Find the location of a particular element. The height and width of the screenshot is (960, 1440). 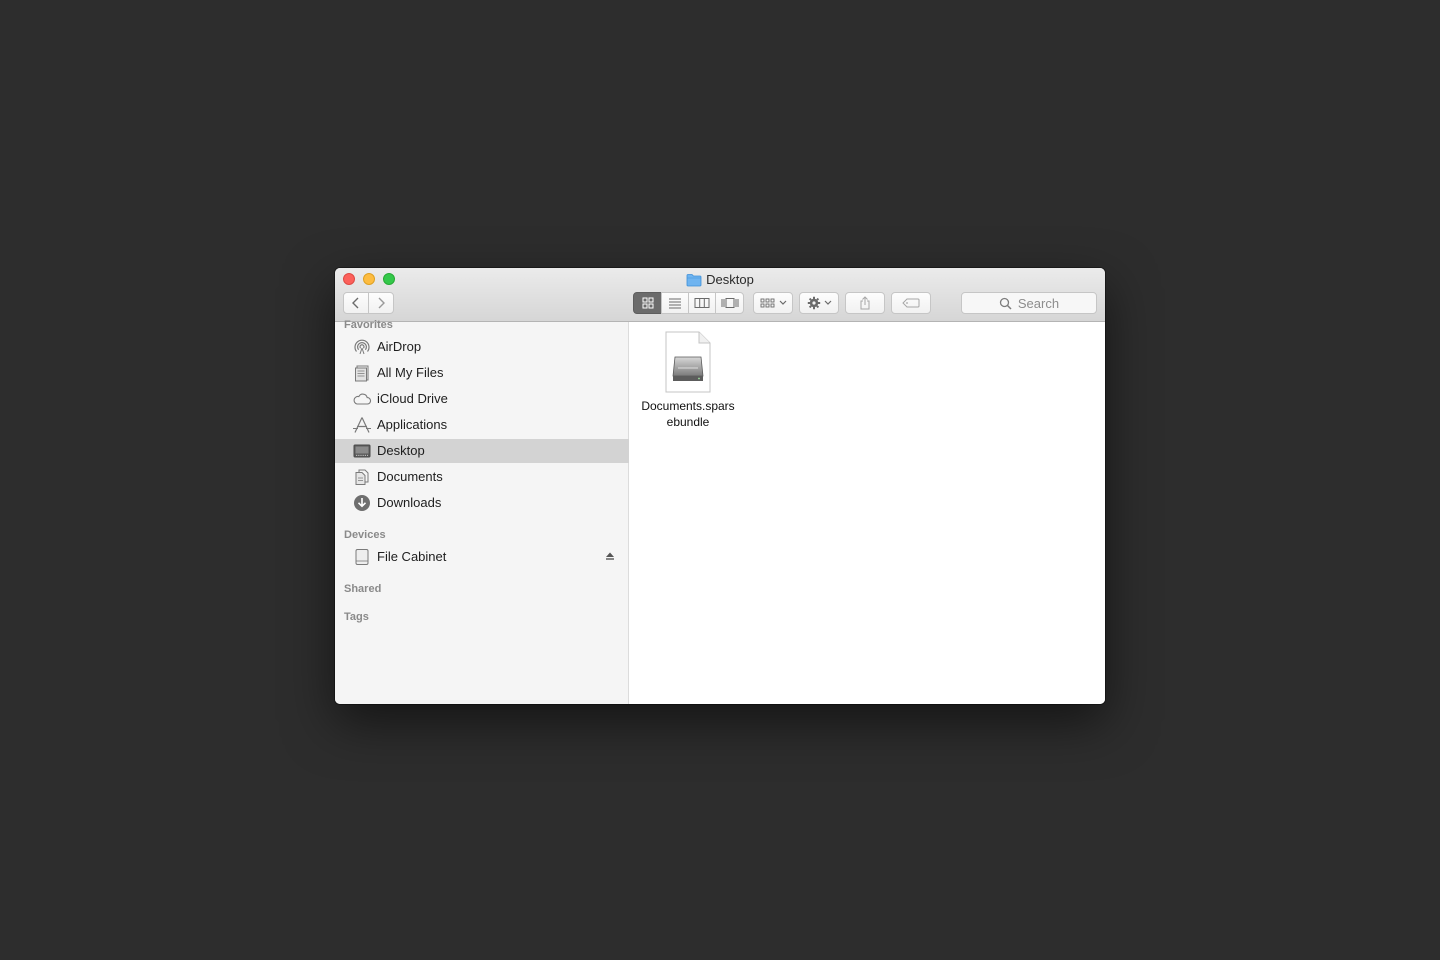

titlebar: Desktop Search is located at coordinates (720, 295).